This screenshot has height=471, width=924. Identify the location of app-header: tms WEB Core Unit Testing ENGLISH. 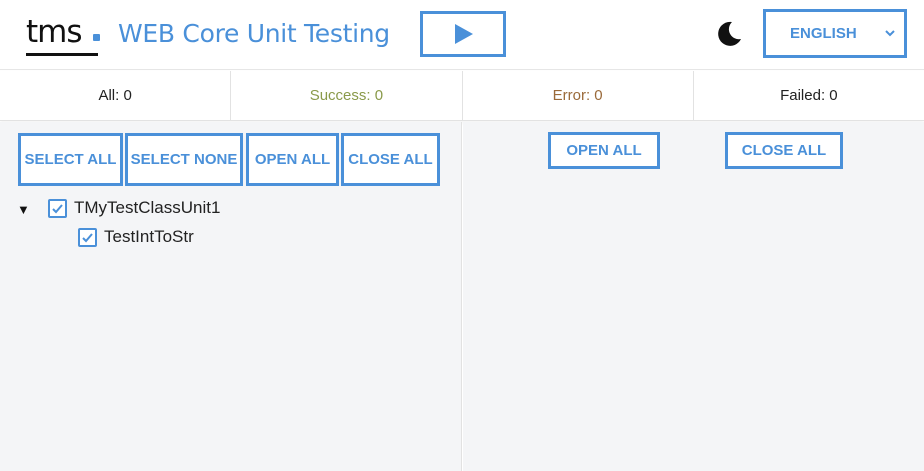
(462, 35).